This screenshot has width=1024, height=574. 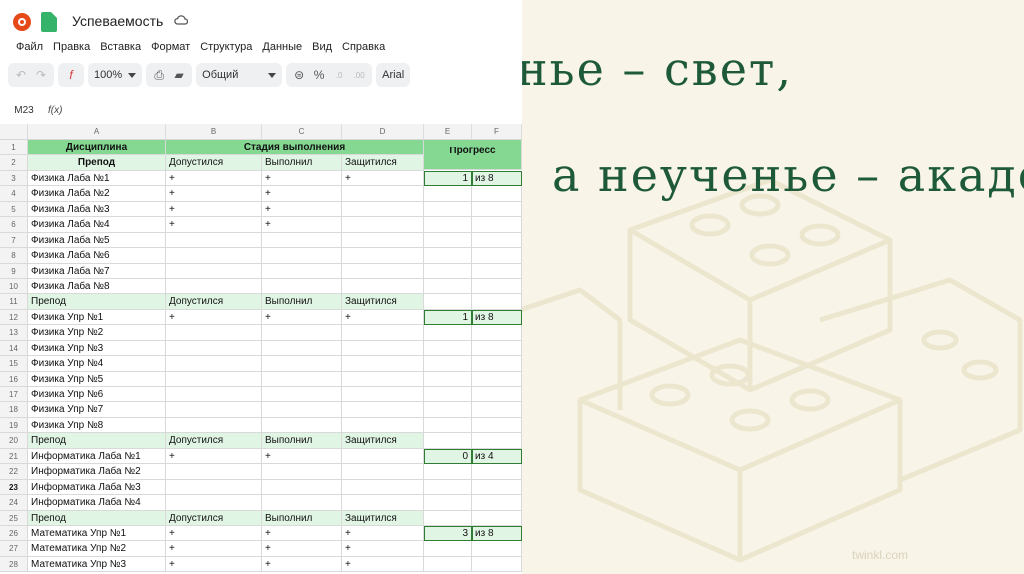 I want to click on cell-discipline: Физика Упр №5, so click(x=97, y=379).